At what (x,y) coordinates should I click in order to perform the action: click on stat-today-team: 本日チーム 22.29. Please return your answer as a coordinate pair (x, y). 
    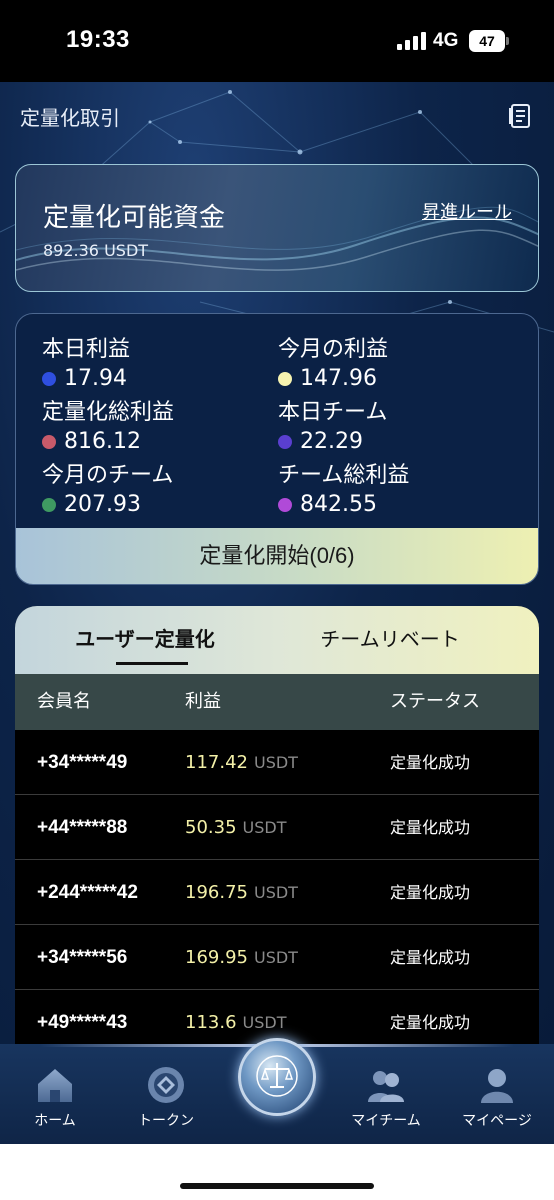
    Looking at the image, I should click on (398, 428).